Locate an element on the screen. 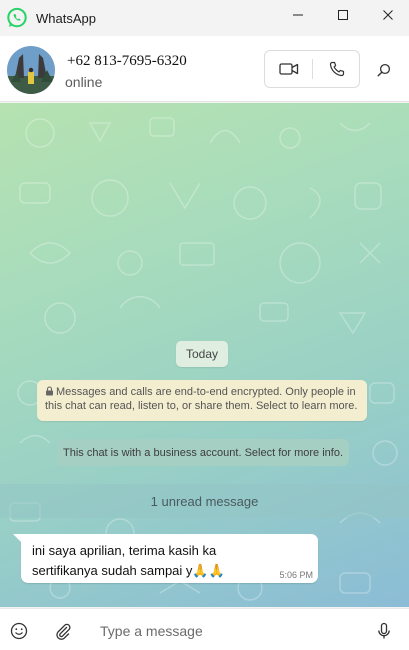 Image resolution: width=409 pixels, height=650 pixels. contact-status: online is located at coordinates (84, 82).